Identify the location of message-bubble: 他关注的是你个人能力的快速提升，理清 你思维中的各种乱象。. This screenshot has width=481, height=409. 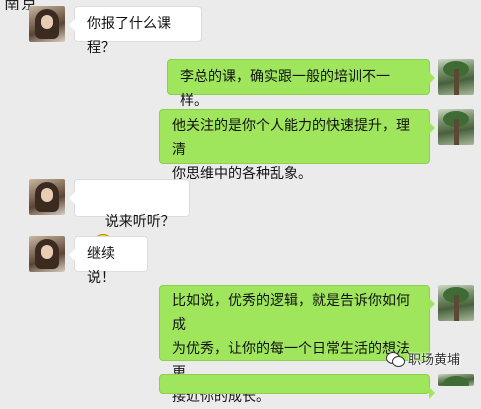
(297, 145).